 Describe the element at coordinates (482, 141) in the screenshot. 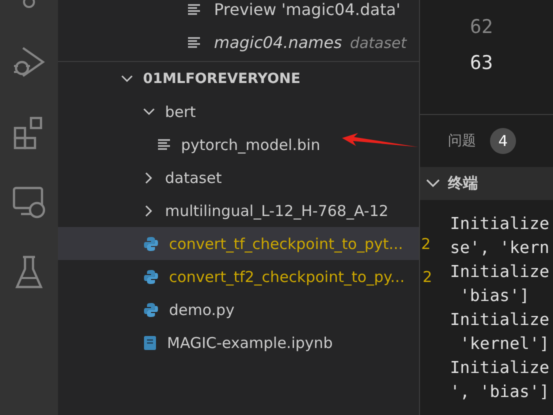

I see `panel-tab: 问题 4` at that location.